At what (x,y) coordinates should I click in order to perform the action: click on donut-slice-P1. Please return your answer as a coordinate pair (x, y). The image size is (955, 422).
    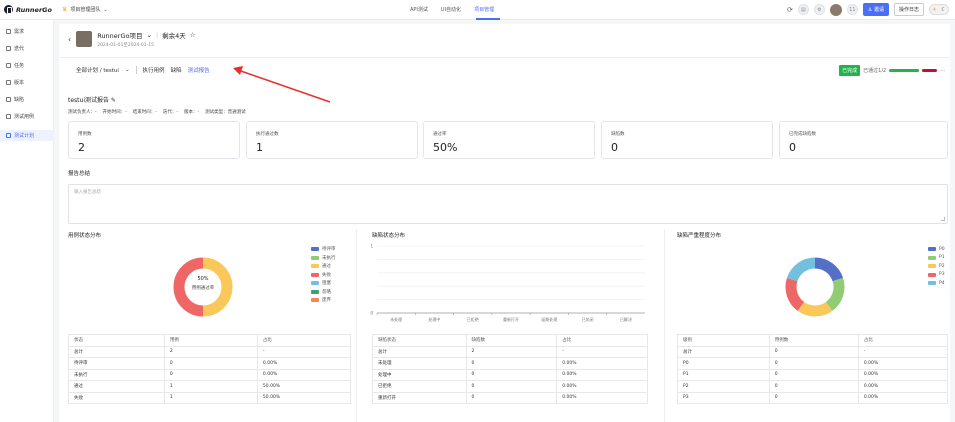
    Looking at the image, I should click on (835, 294).